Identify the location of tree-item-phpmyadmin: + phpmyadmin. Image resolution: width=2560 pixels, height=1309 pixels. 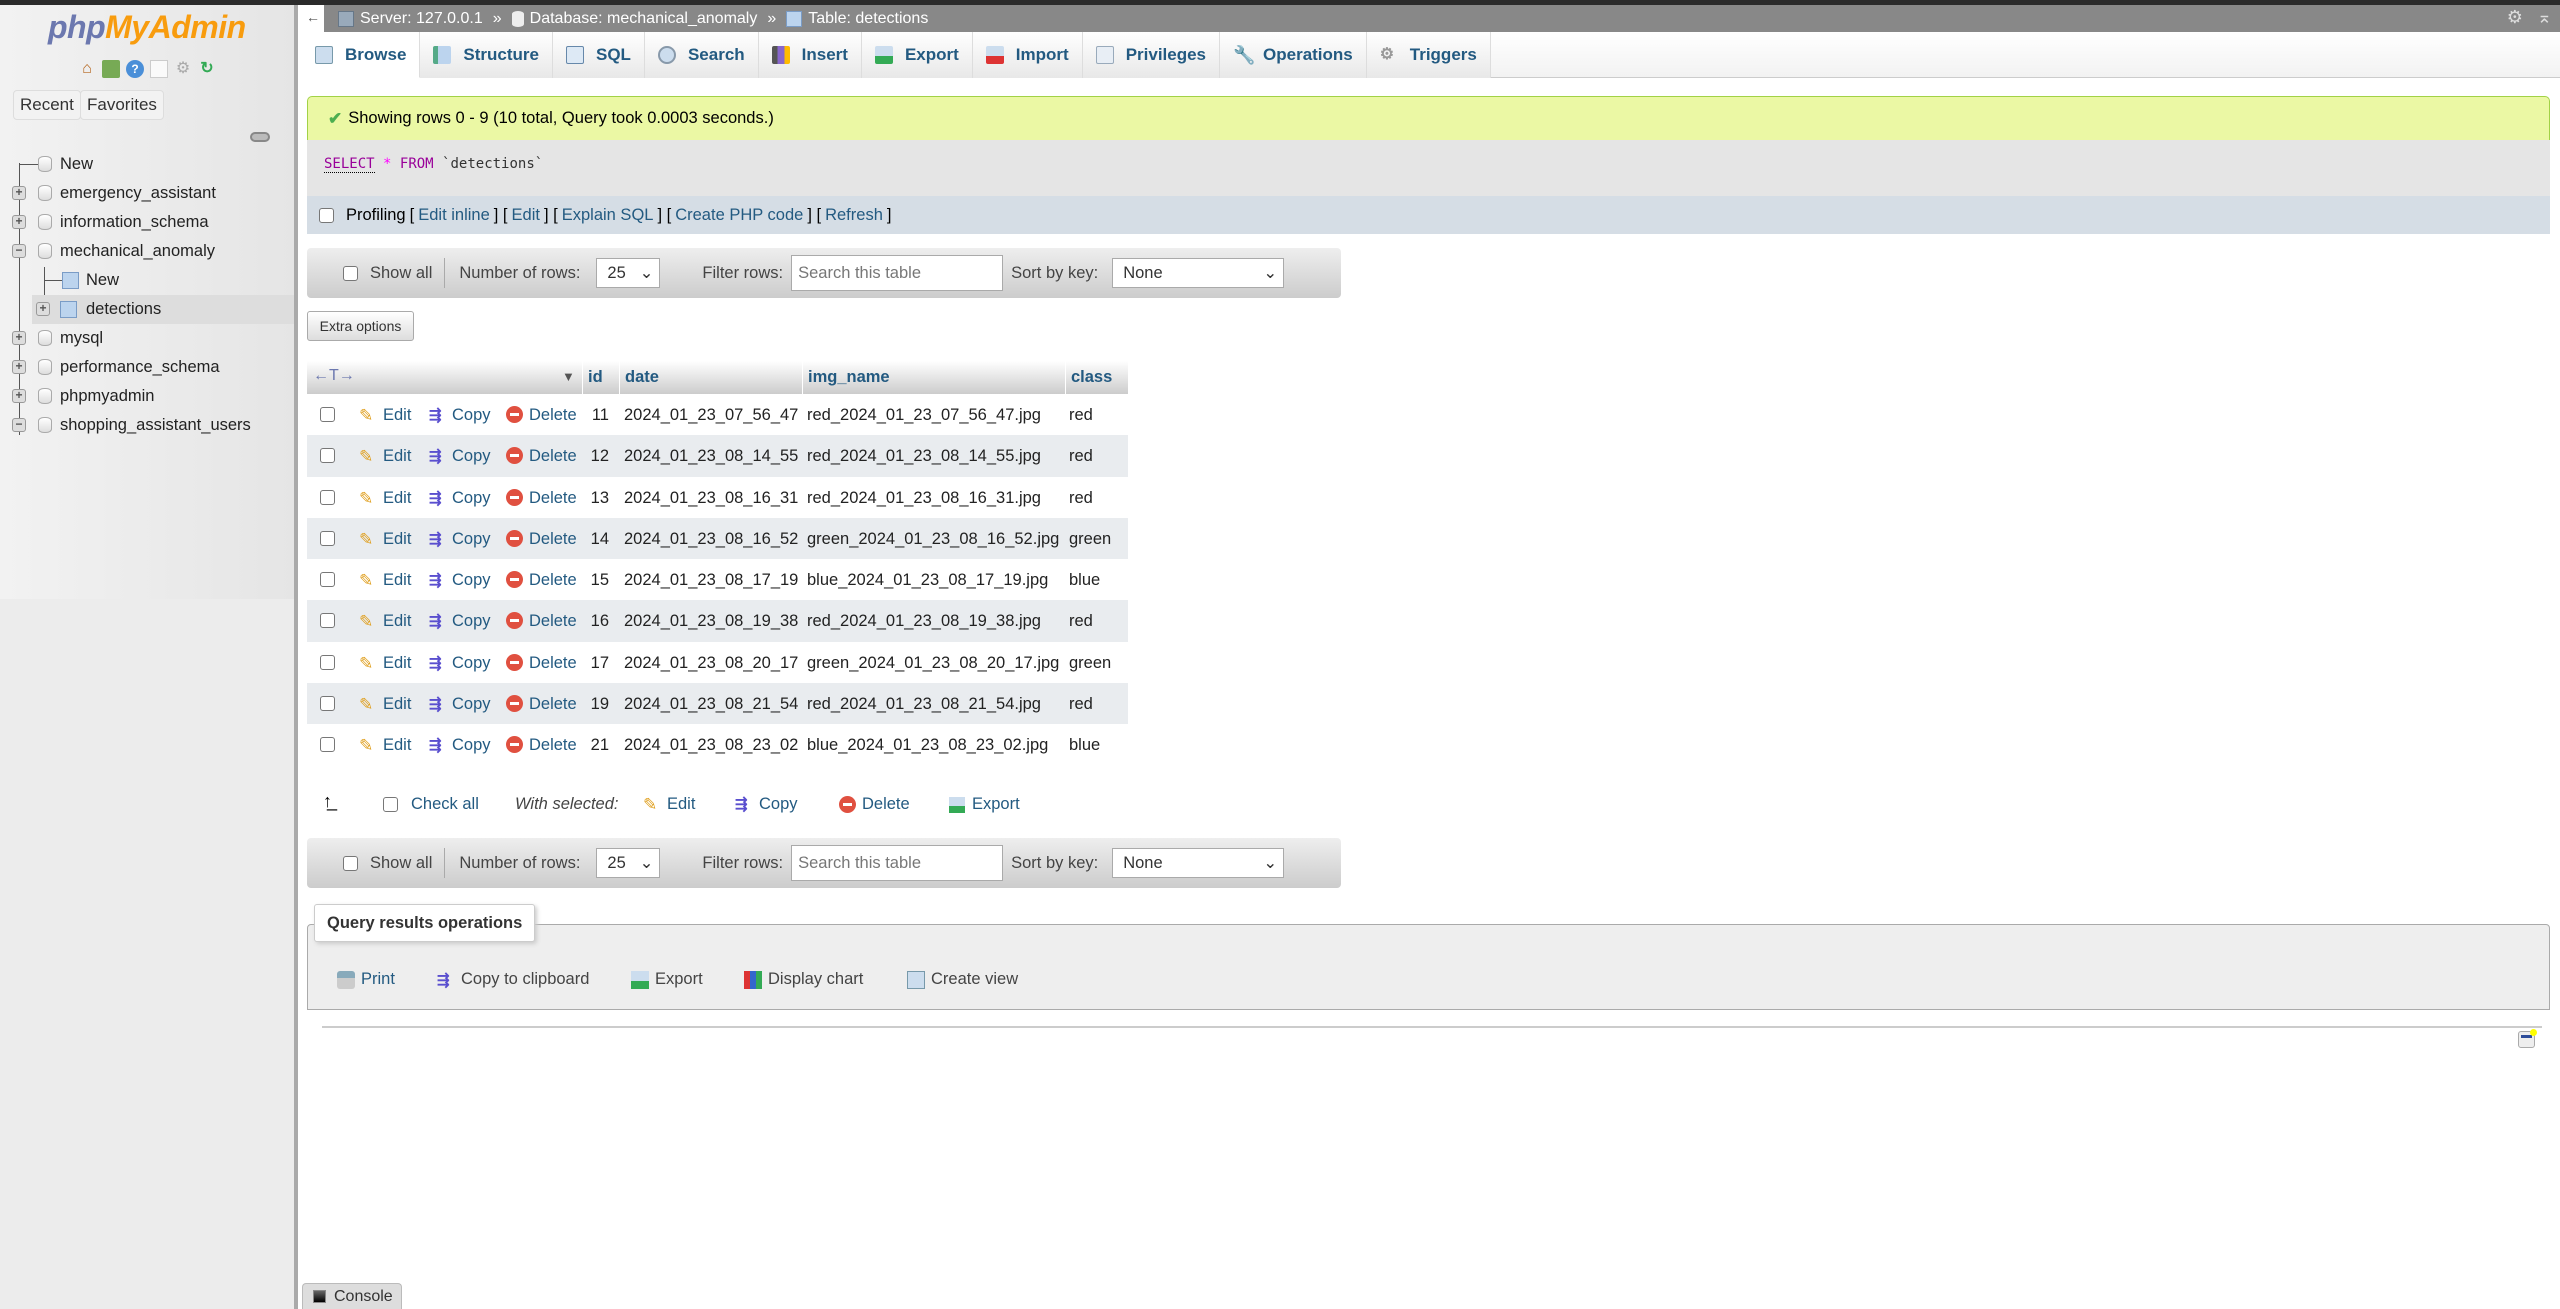
(147, 396).